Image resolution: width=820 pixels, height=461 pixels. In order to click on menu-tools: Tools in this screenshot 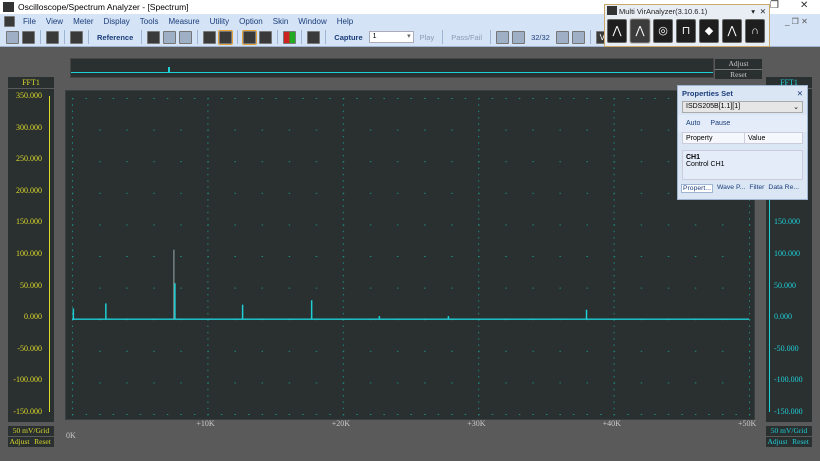, I will do `click(149, 21)`.